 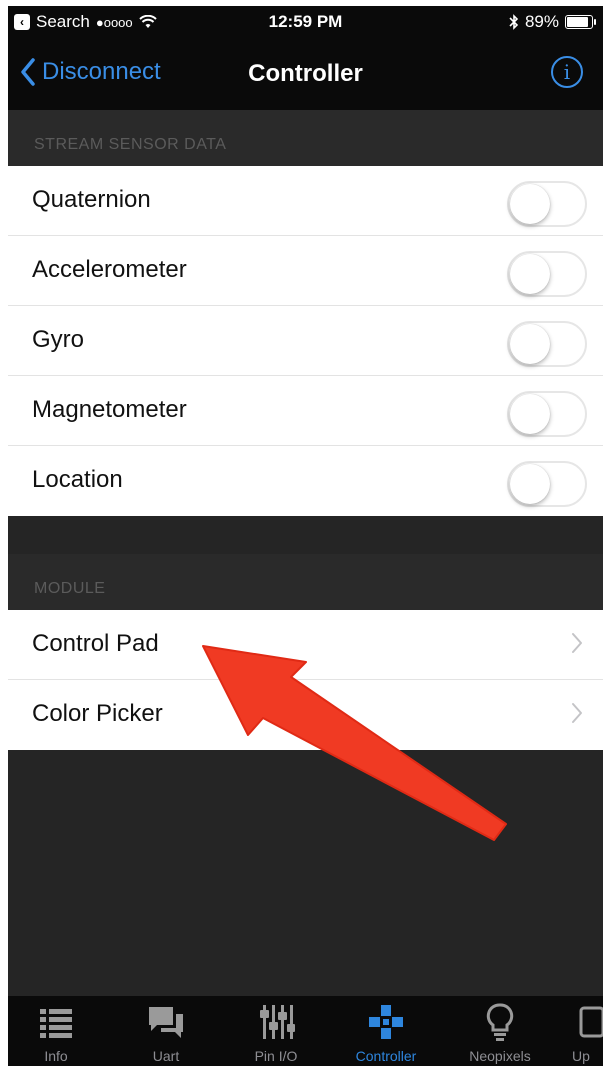 I want to click on info-icon: i, so click(x=567, y=72).